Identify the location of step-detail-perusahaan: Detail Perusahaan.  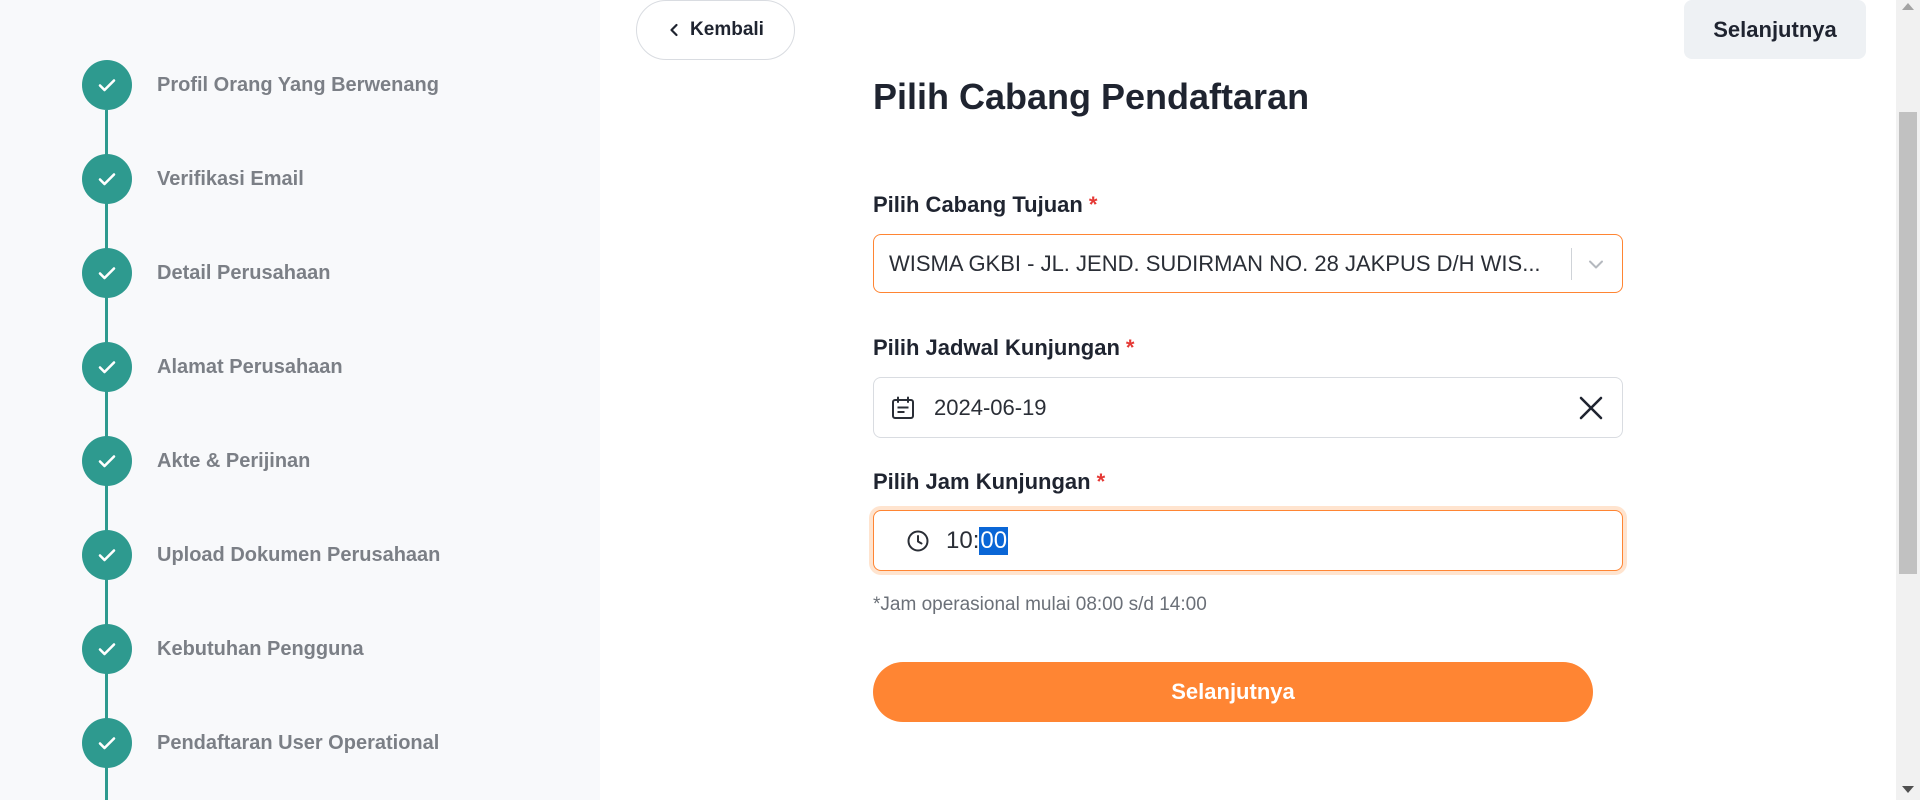
(206, 273).